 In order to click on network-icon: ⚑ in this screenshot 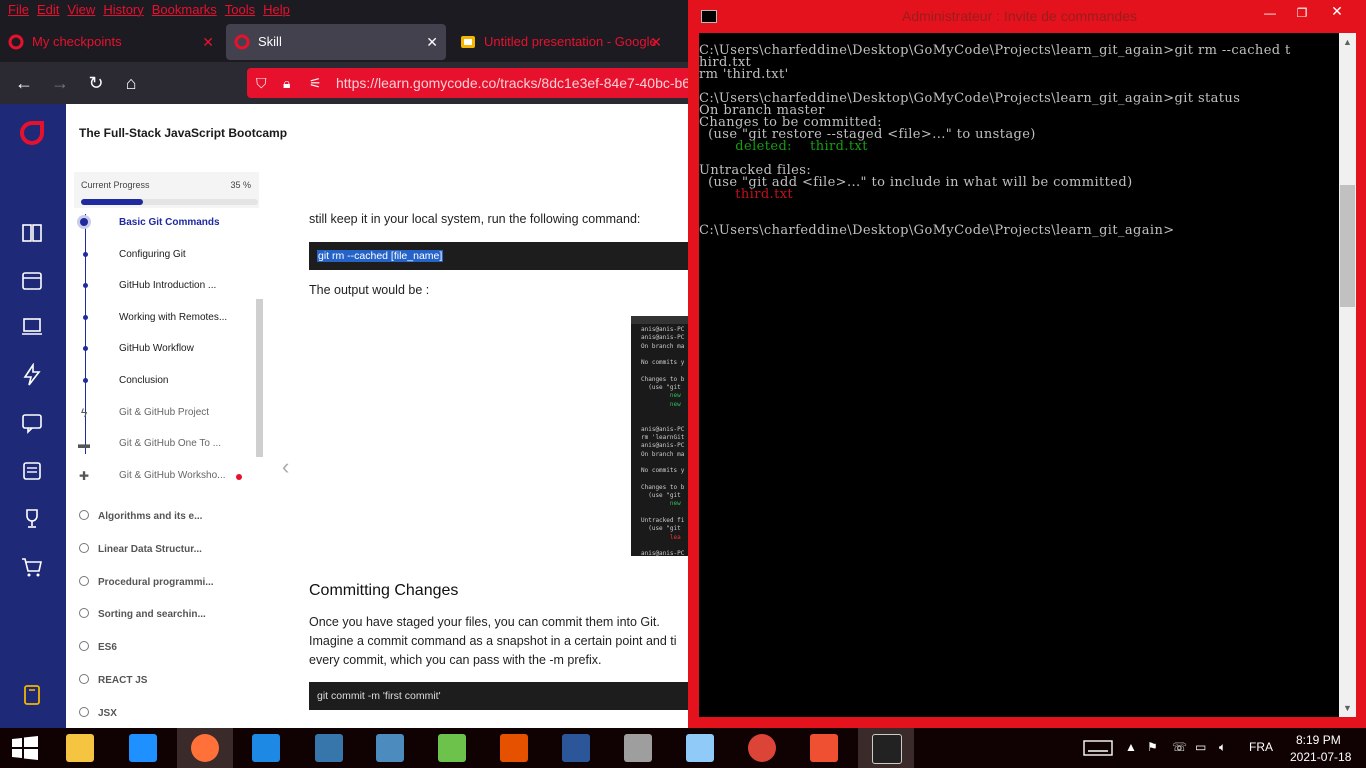, I will do `click(1152, 747)`.